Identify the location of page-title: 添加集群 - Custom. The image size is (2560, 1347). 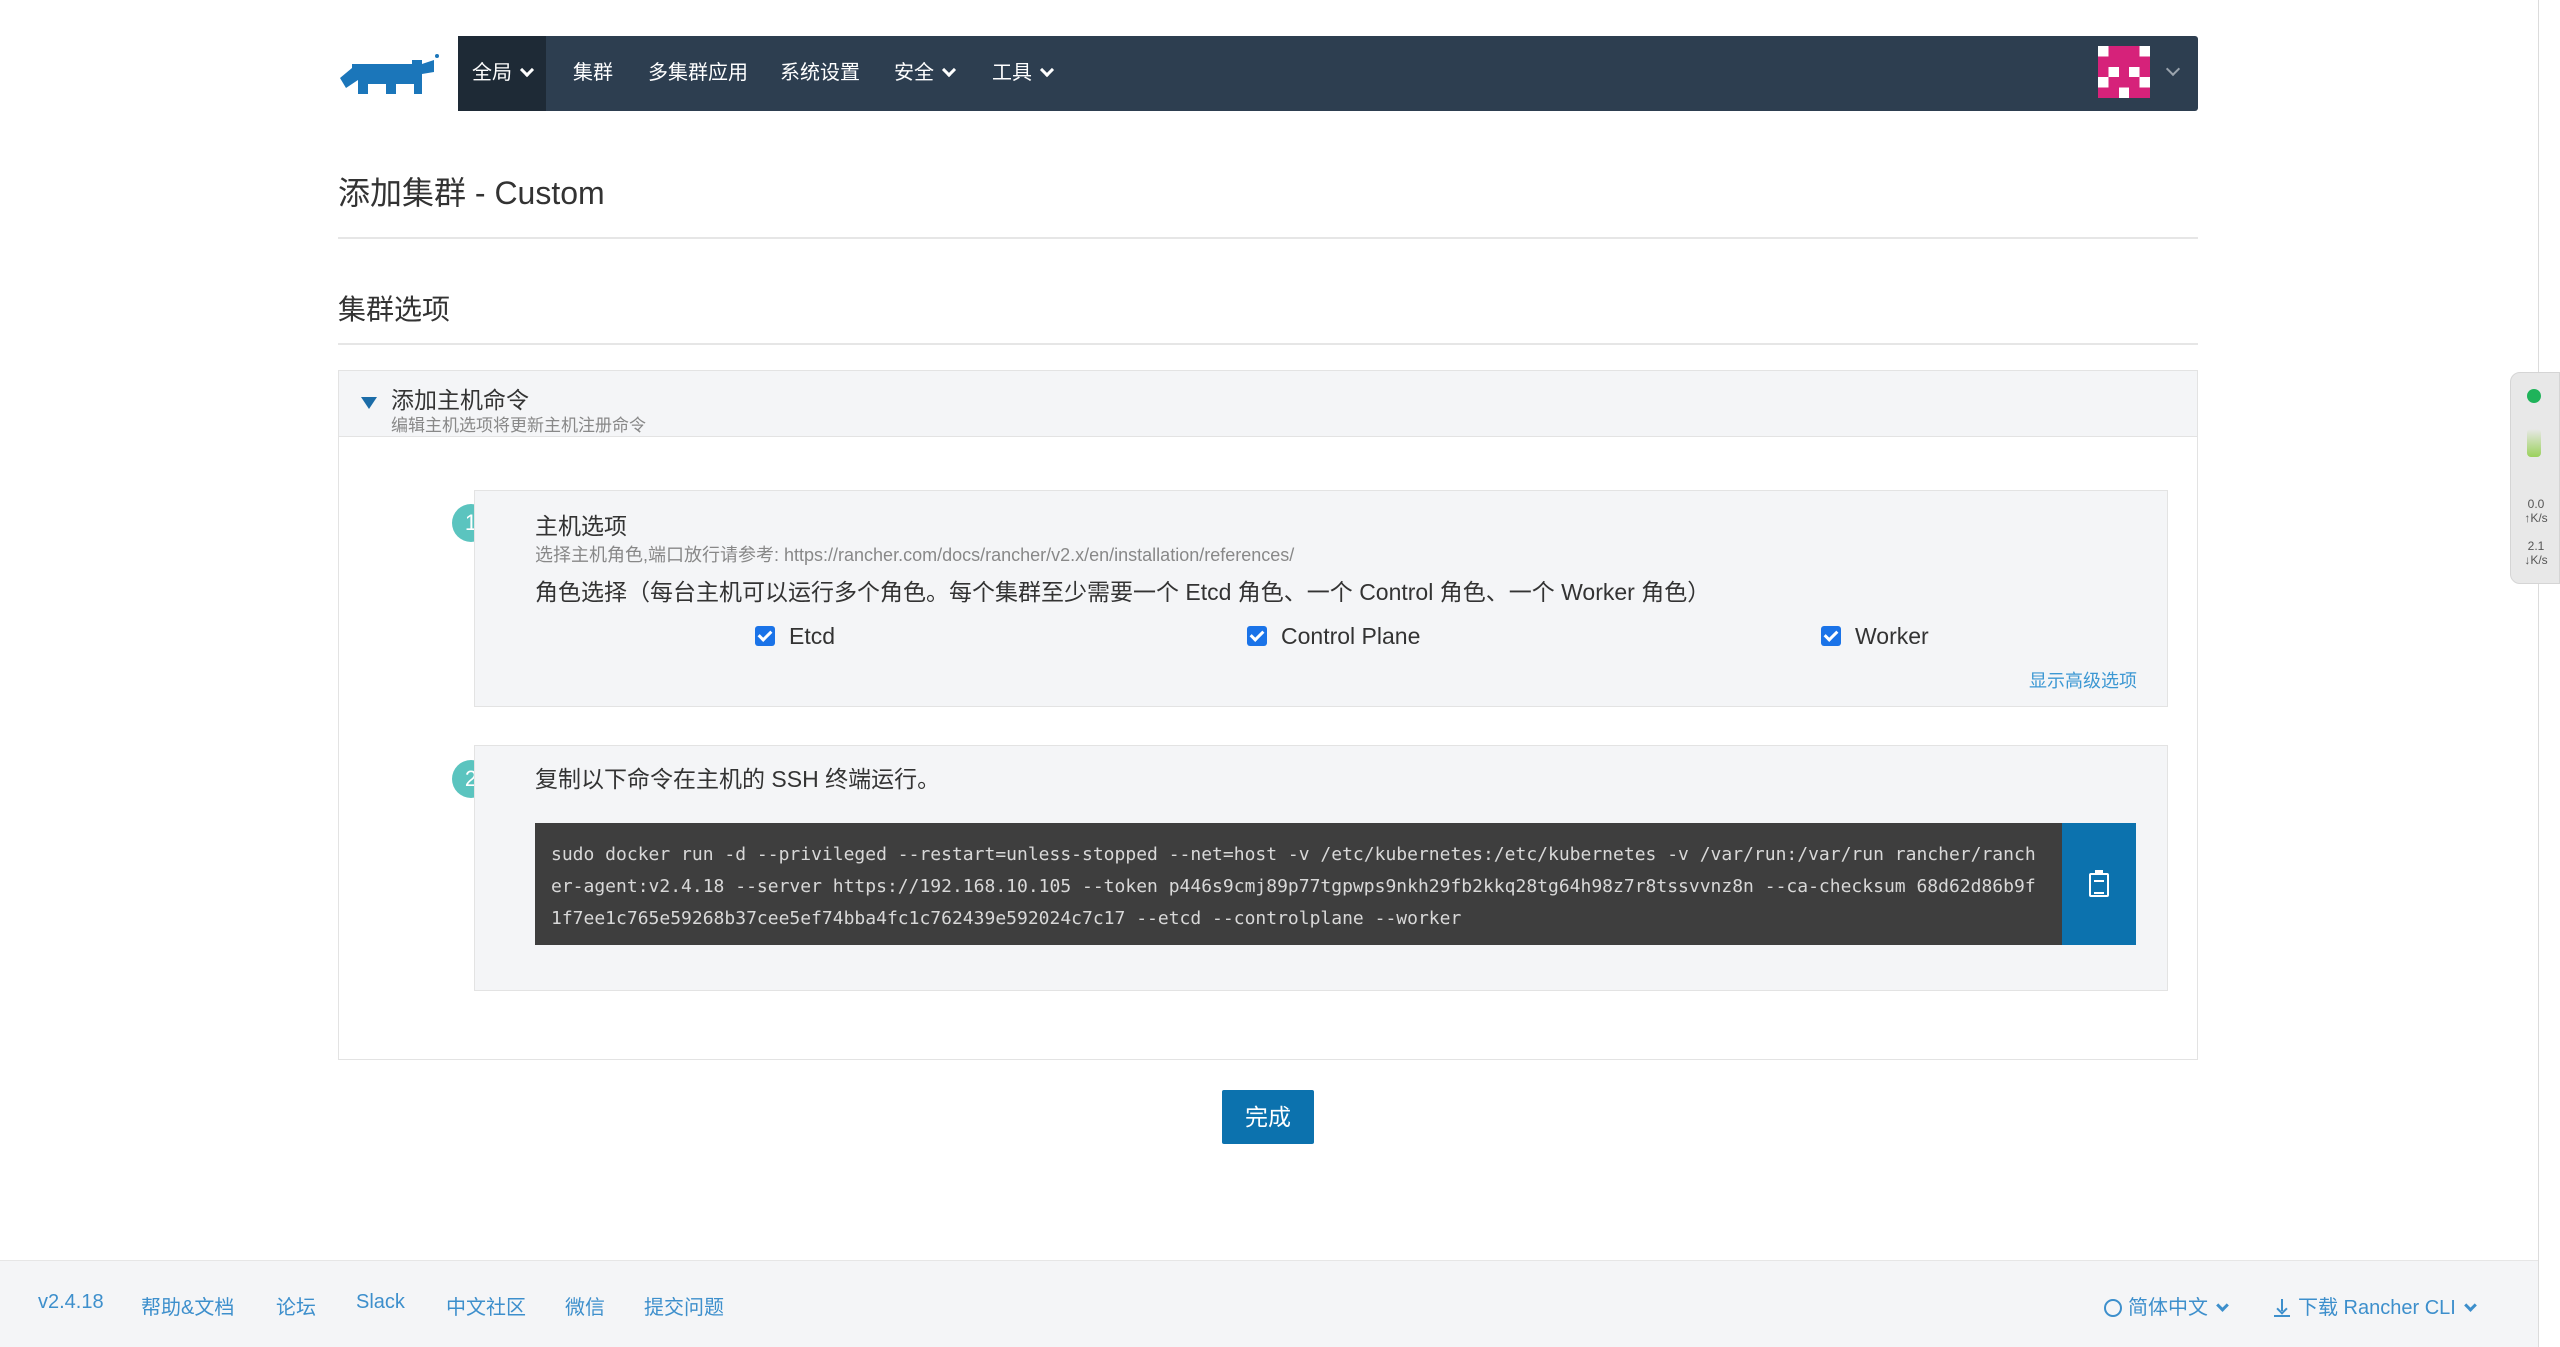
(471, 193).